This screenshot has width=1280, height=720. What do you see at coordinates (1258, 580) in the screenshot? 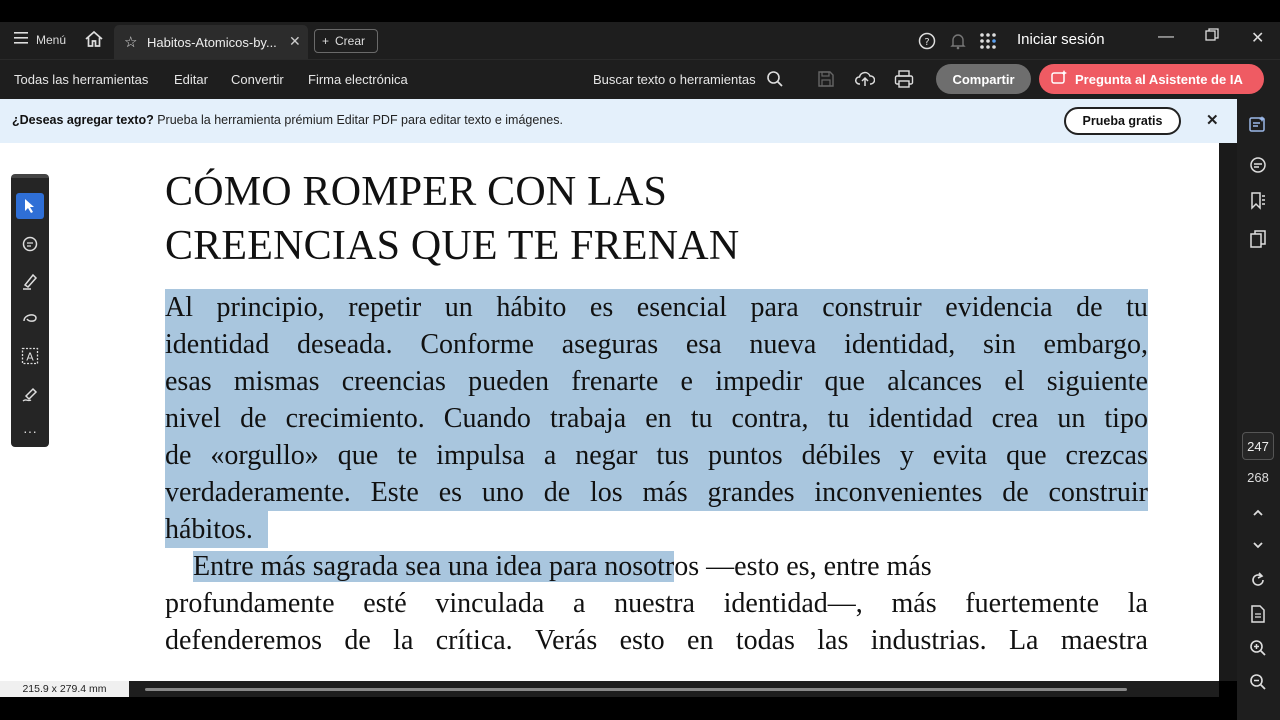
I see `rotate-icon` at bounding box center [1258, 580].